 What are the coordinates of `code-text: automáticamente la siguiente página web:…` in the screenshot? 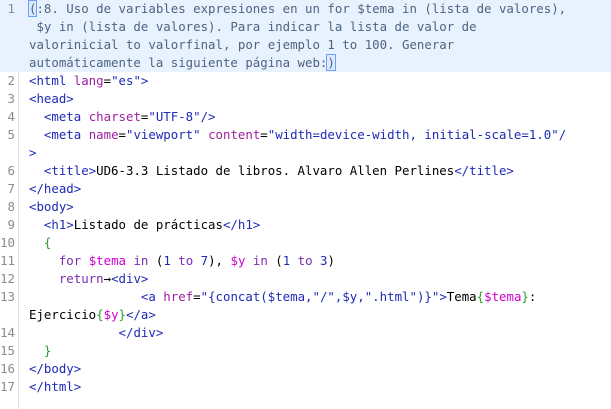 It's located at (182, 63).